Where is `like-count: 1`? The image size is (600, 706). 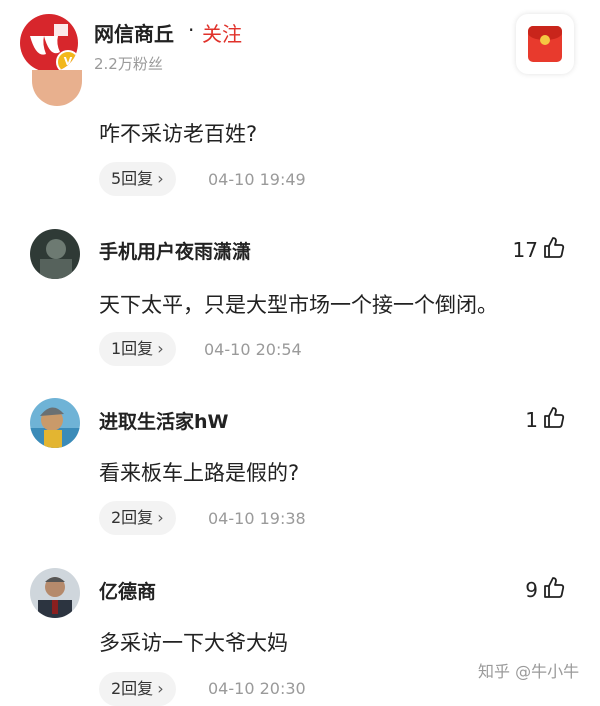
like-count: 1 is located at coordinates (531, 420).